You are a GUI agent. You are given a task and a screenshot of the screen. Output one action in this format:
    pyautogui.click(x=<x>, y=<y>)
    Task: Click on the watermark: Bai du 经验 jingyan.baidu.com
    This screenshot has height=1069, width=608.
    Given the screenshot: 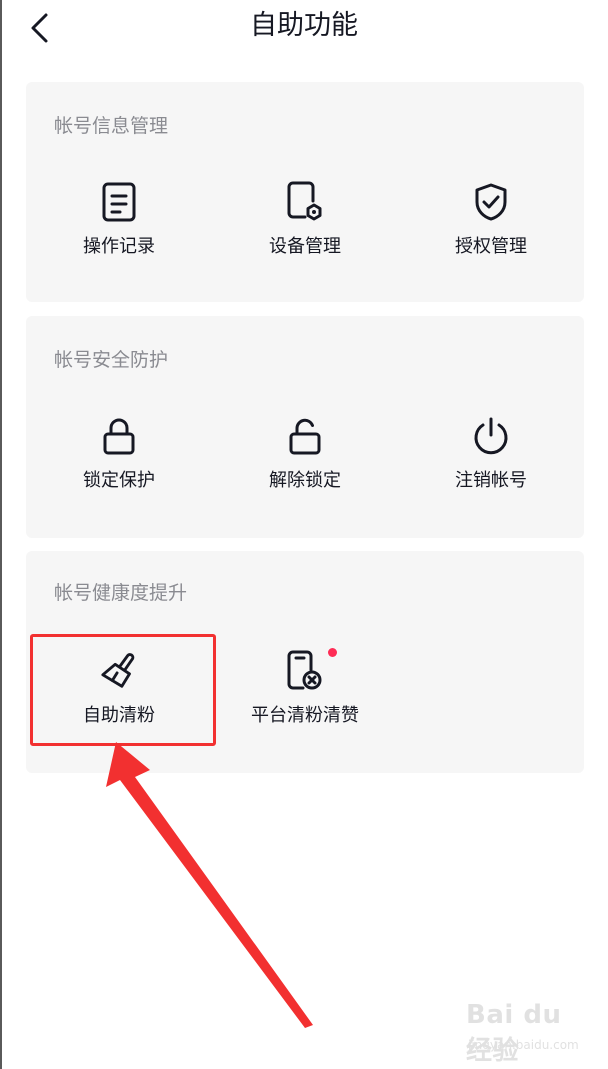 What is the action you would take?
    pyautogui.click(x=531, y=1032)
    